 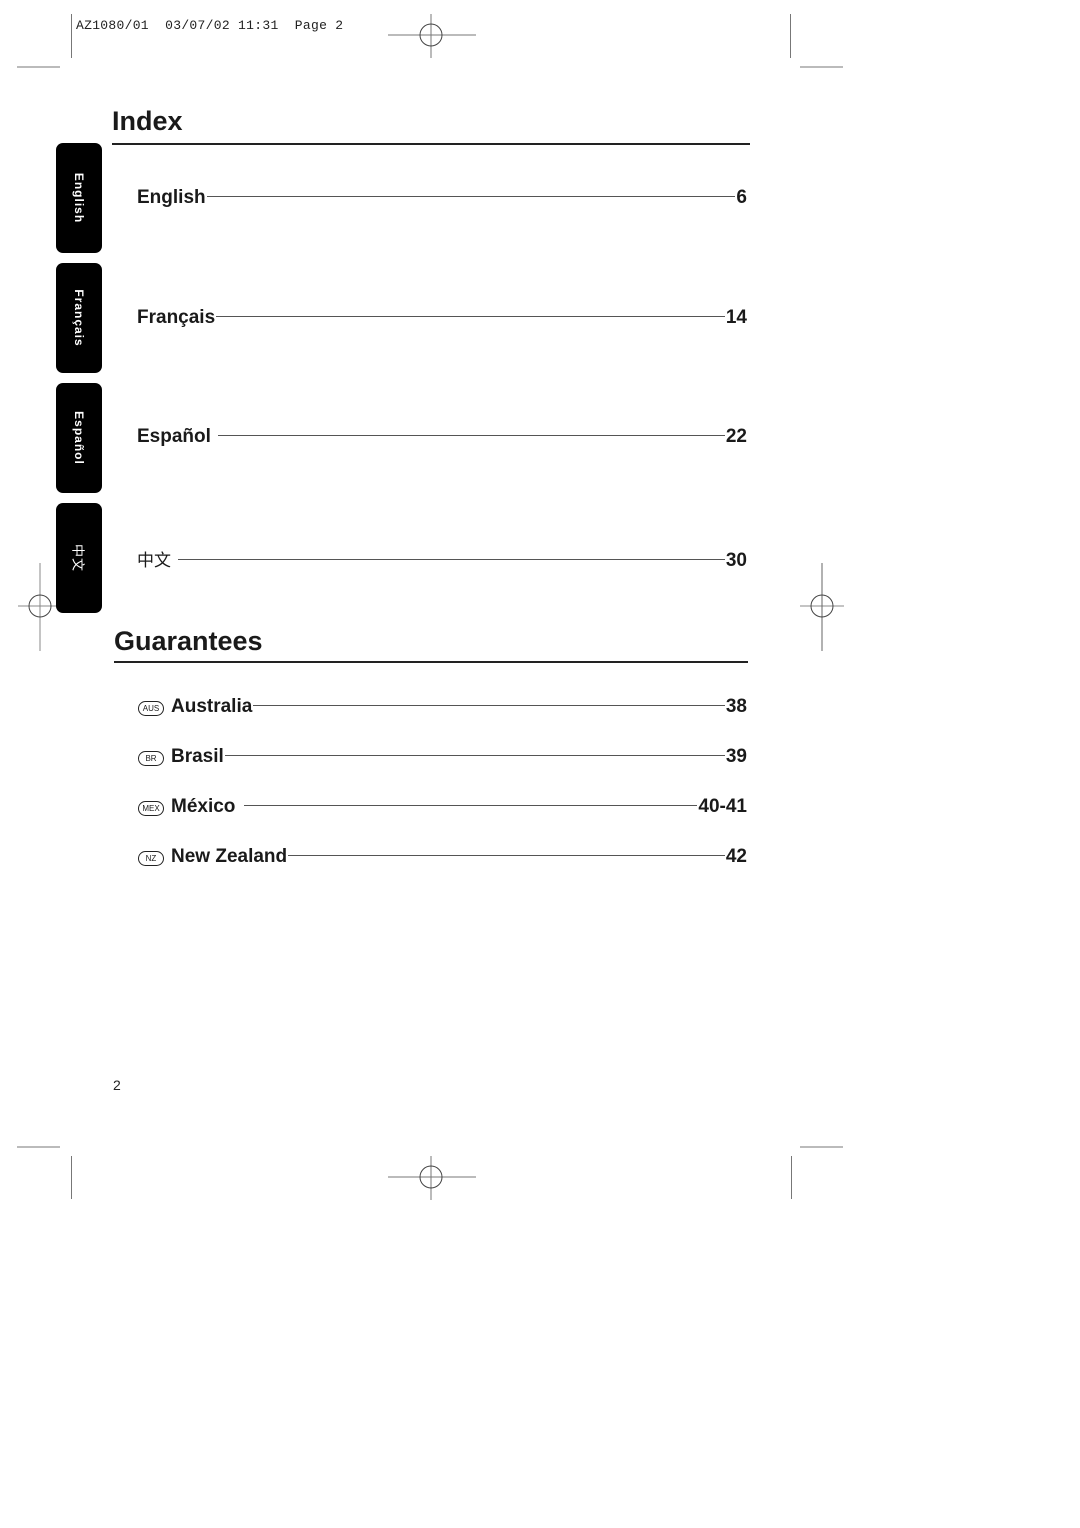 I want to click on entry-label: México, so click(x=203, y=806).